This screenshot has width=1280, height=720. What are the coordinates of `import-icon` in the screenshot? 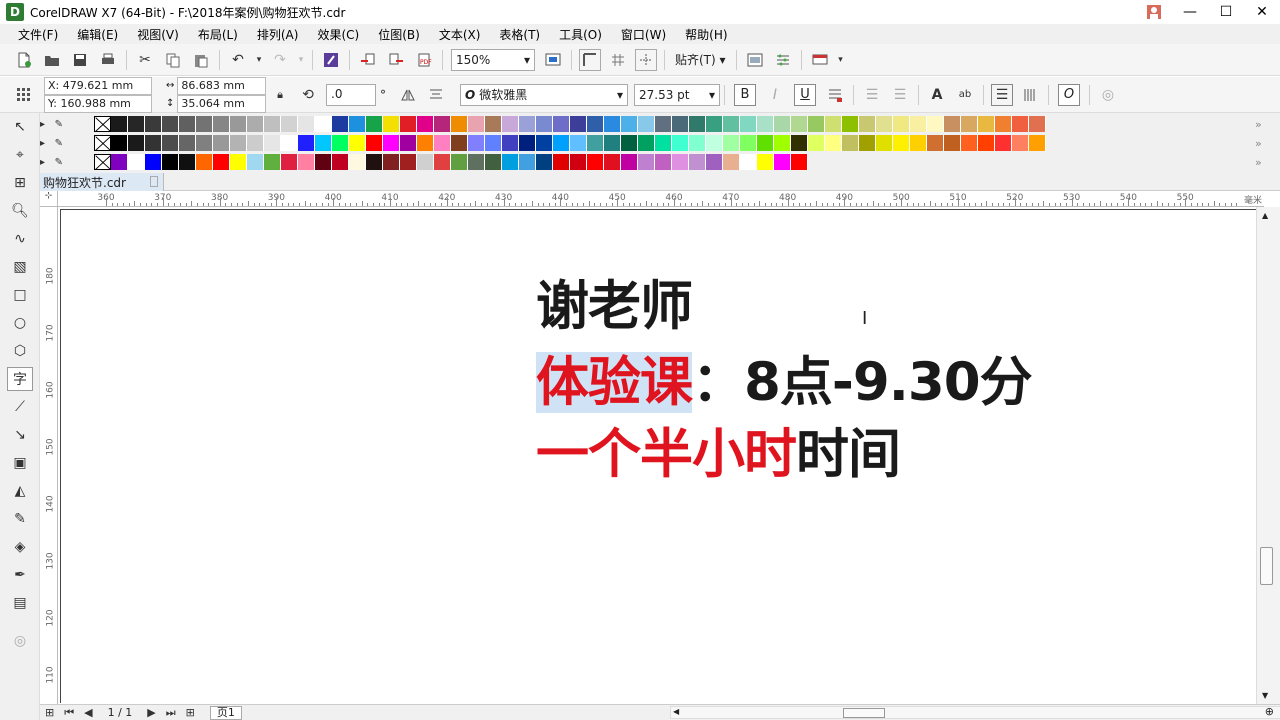 It's located at (368, 60).